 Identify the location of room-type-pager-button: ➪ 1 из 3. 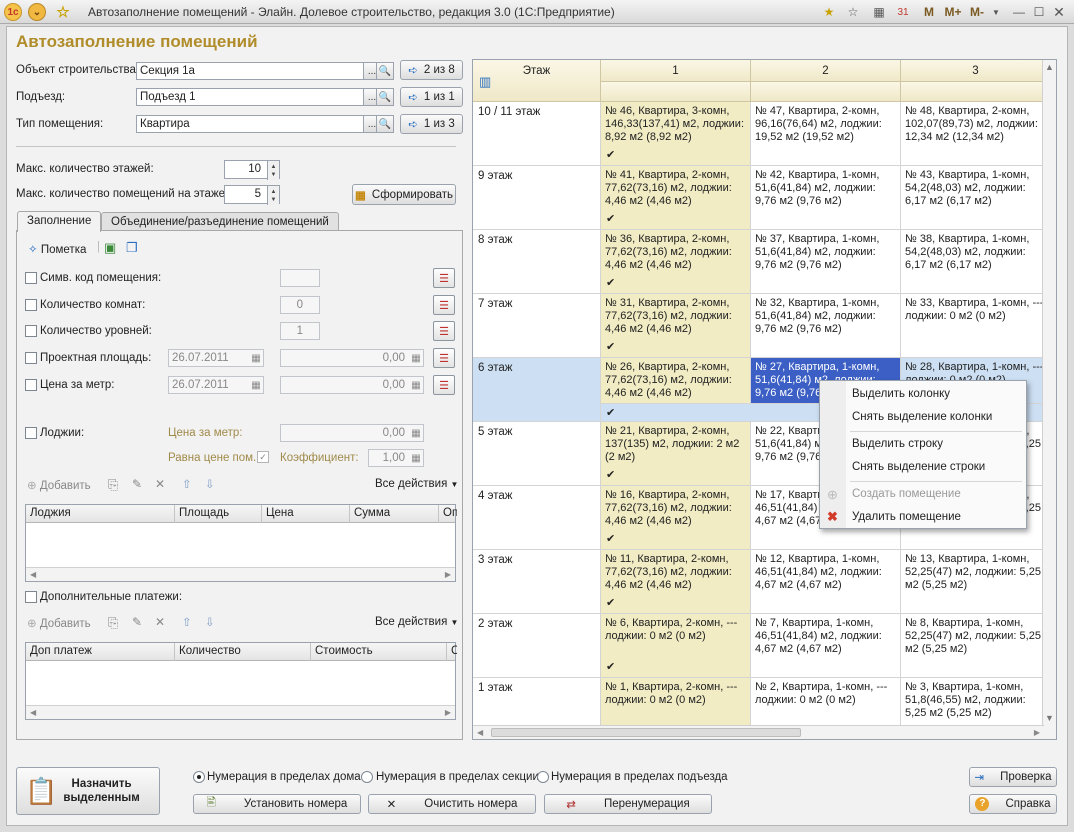
(431, 124).